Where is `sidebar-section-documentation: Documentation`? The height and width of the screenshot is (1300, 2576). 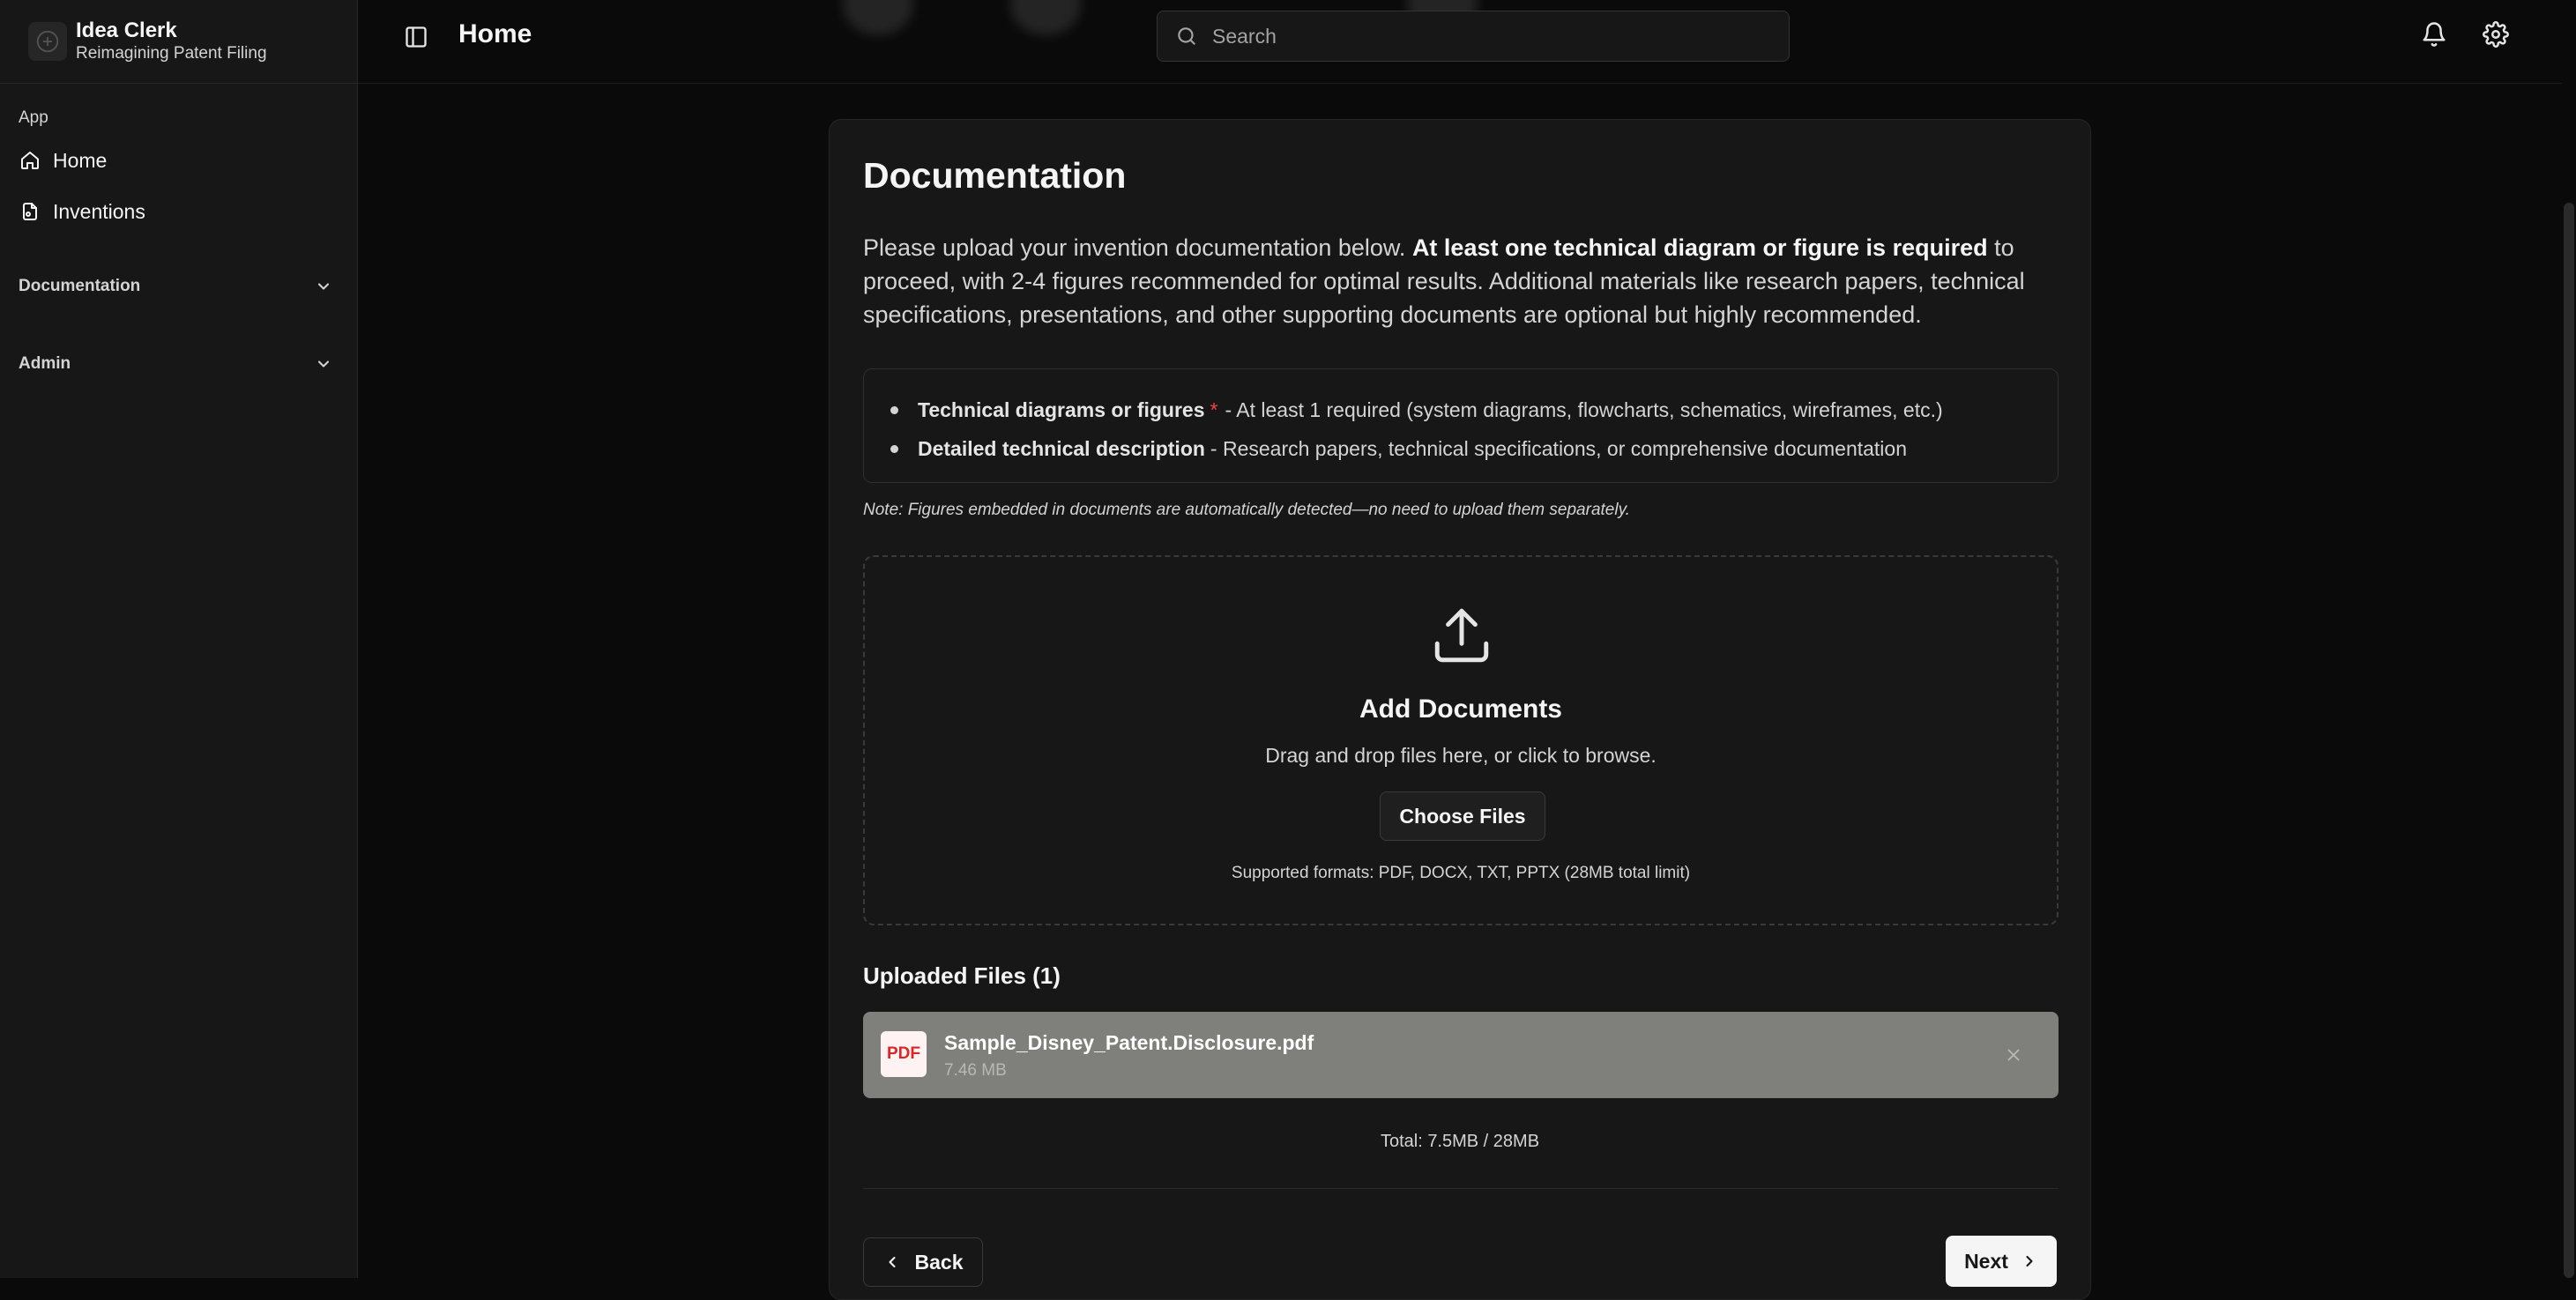 sidebar-section-documentation: Documentation is located at coordinates (178, 286).